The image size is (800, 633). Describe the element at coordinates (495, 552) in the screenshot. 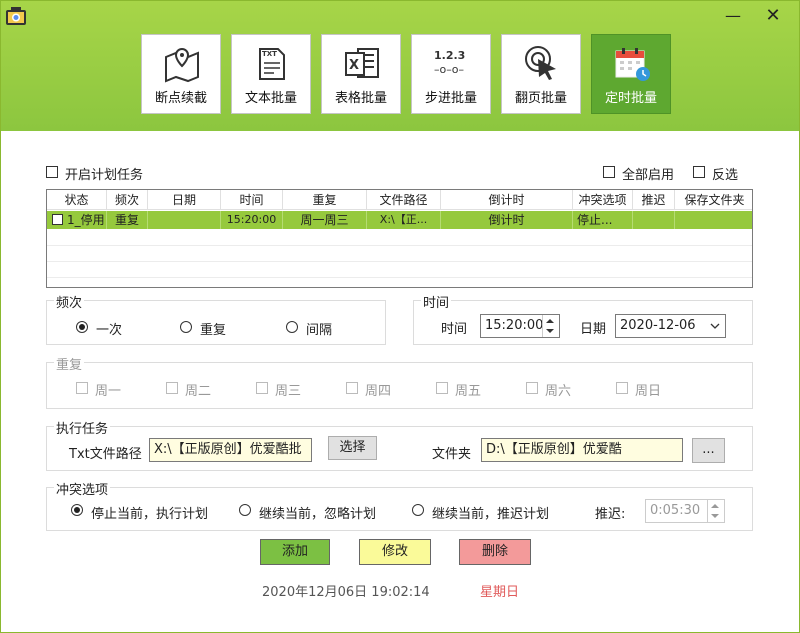

I see `delete-button: 删除` at that location.